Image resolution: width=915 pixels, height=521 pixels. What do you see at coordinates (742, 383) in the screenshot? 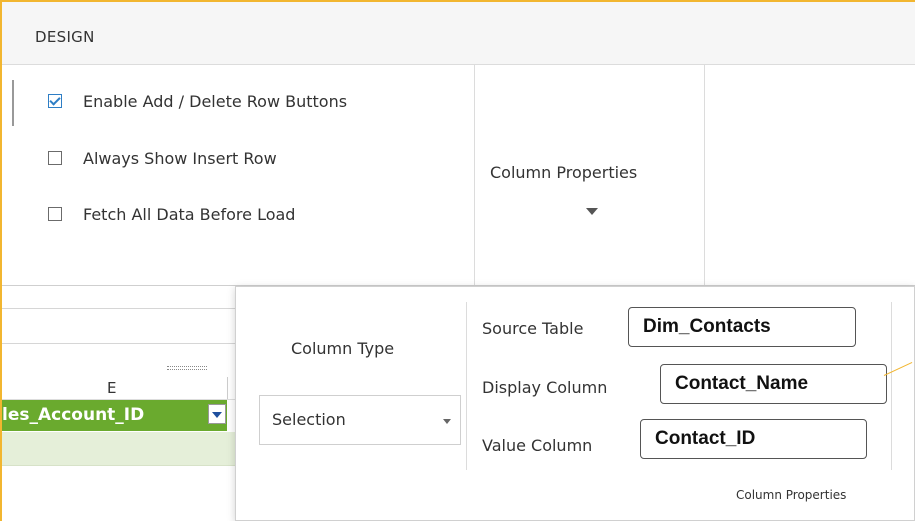
I see `display-column-value: Contact_Name` at bounding box center [742, 383].